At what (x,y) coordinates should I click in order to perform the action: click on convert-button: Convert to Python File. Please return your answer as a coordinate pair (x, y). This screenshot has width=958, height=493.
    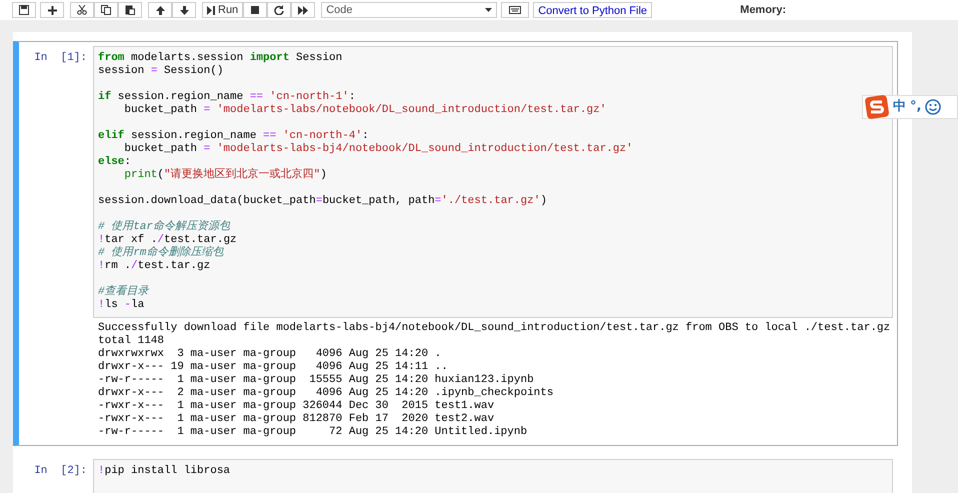
    Looking at the image, I should click on (592, 10).